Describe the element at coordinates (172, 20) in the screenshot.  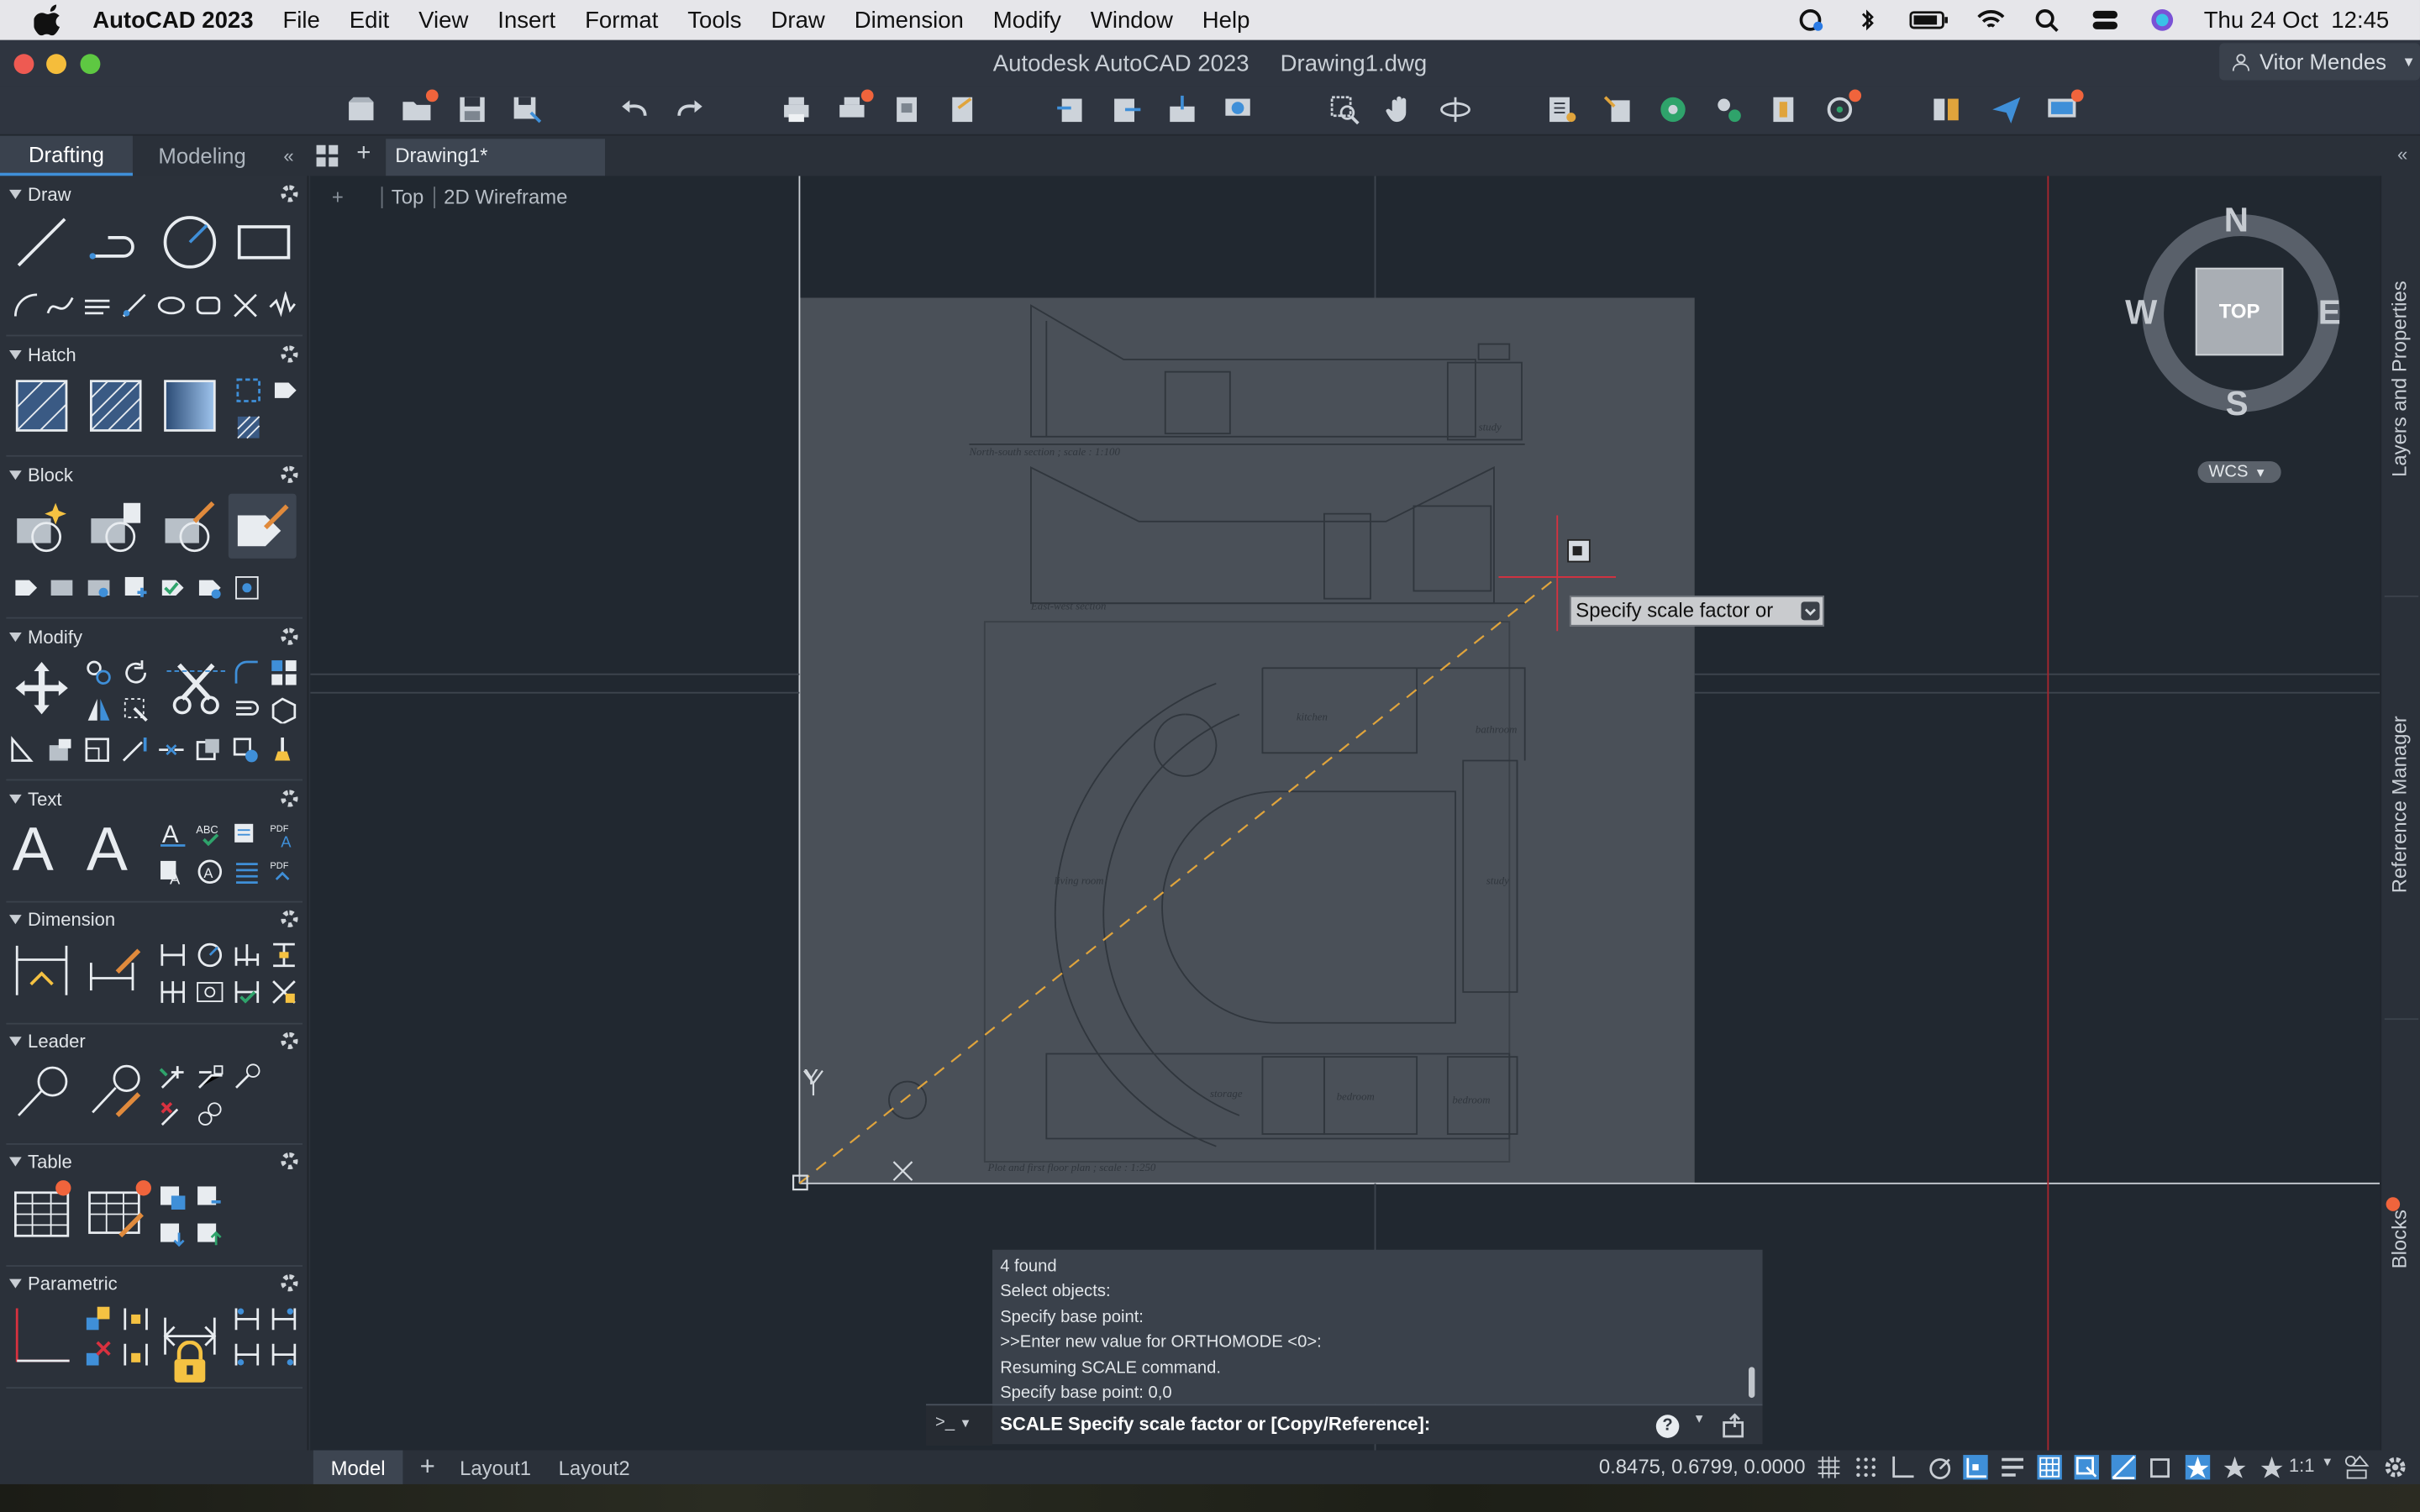
I see `menu-app-name: AutoCAD 2023` at that location.